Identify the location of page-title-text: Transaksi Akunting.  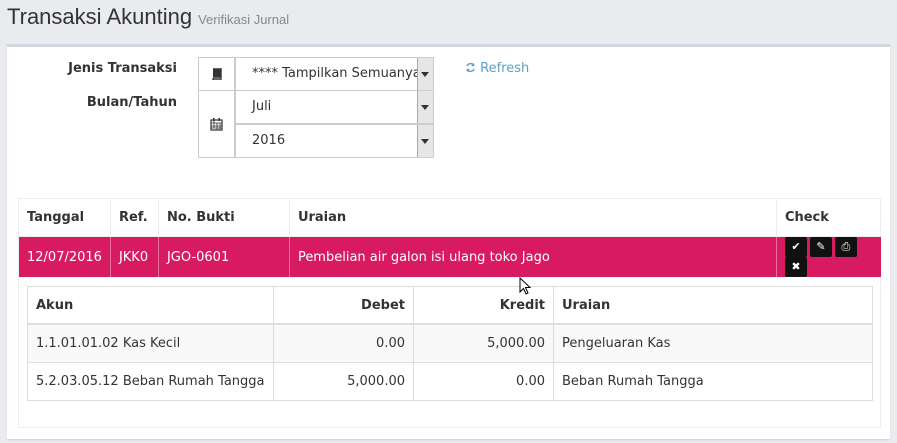
(100, 16).